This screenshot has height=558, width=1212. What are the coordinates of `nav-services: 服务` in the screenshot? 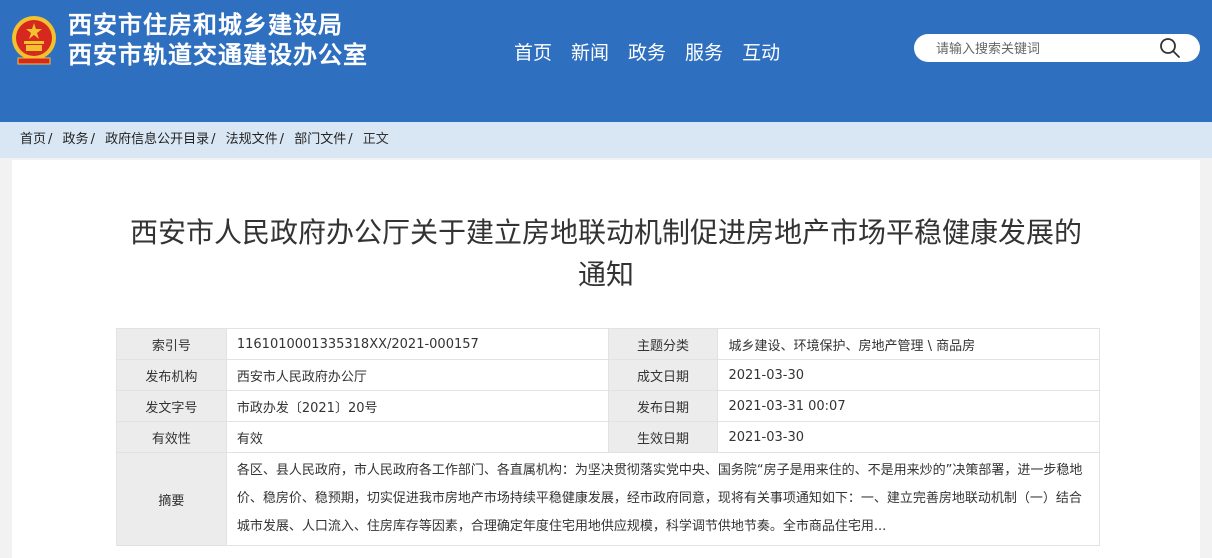 It's located at (704, 51).